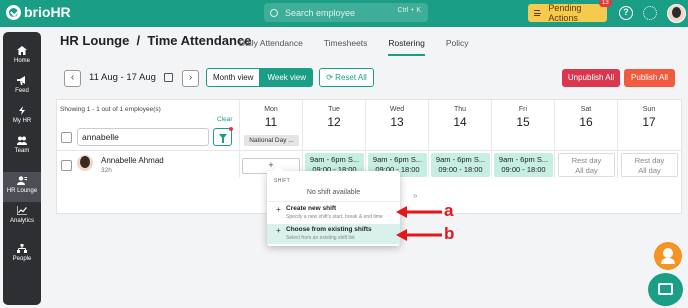  Describe the element at coordinates (523, 122) in the screenshot. I see `day-number-fri: 15` at that location.